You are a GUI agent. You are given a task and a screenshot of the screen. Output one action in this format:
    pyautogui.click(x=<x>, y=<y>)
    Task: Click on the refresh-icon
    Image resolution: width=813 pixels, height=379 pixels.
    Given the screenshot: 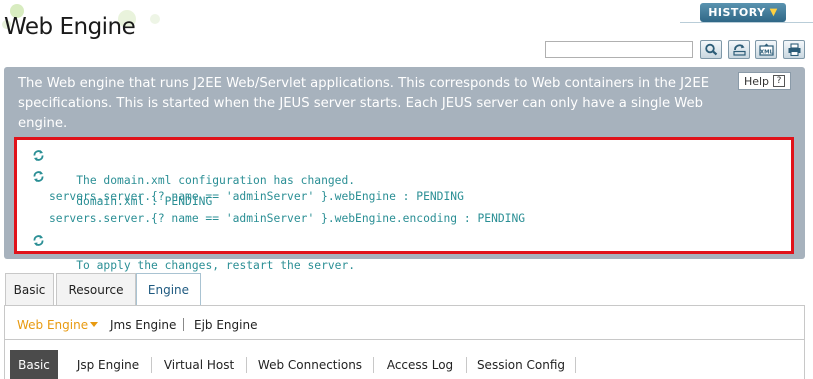 What is the action you would take?
    pyautogui.click(x=739, y=50)
    